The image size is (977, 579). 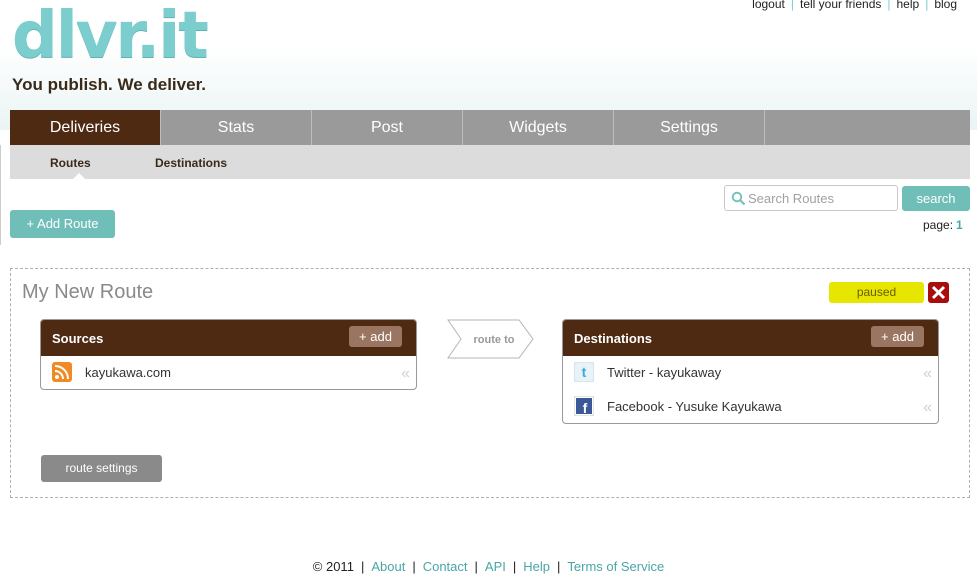 I want to click on tab-settings: Settings, so click(x=689, y=127).